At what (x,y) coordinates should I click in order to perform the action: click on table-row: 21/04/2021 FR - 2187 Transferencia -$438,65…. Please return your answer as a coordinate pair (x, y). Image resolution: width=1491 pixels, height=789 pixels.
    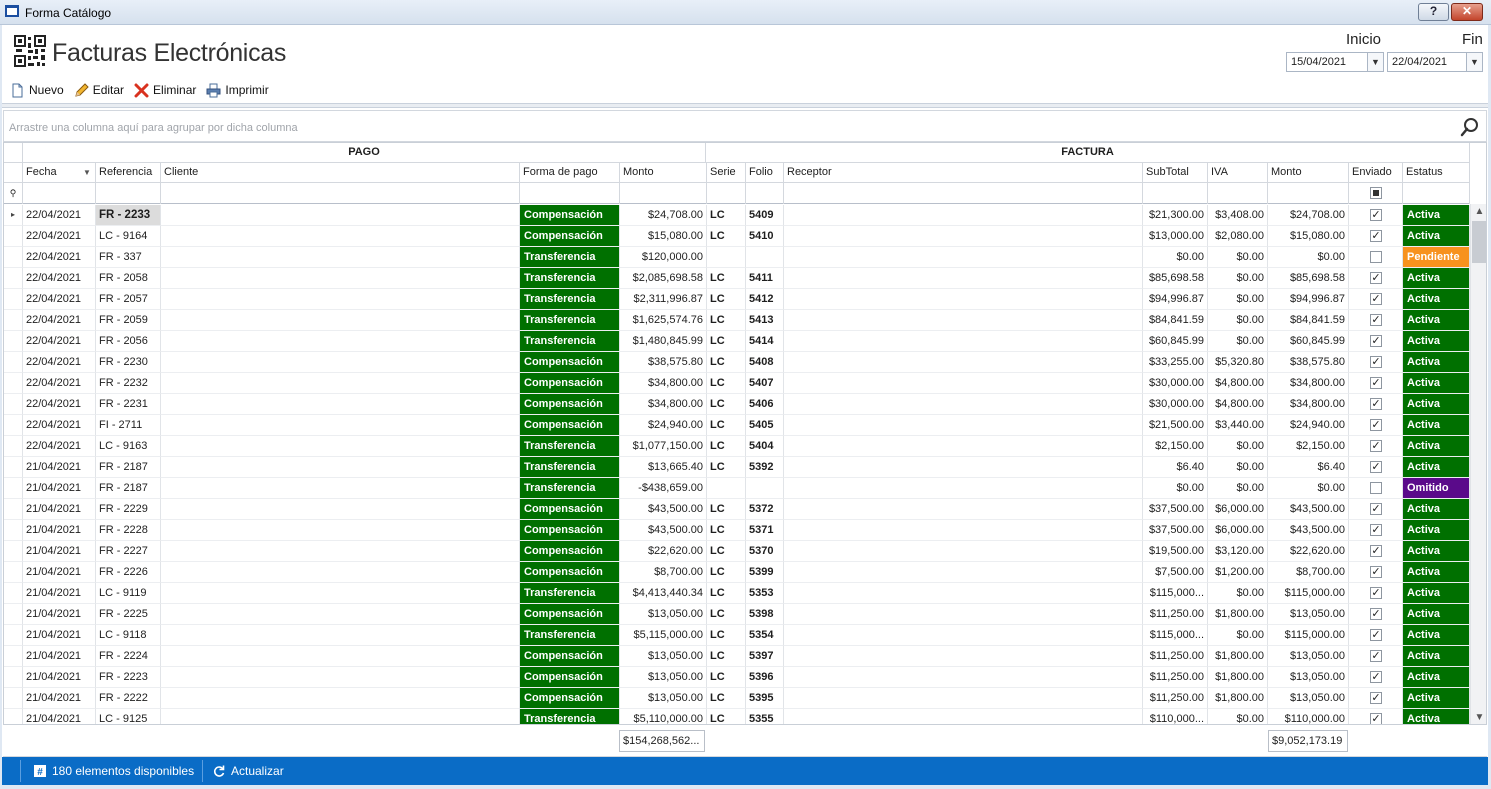
    Looking at the image, I should click on (737, 488).